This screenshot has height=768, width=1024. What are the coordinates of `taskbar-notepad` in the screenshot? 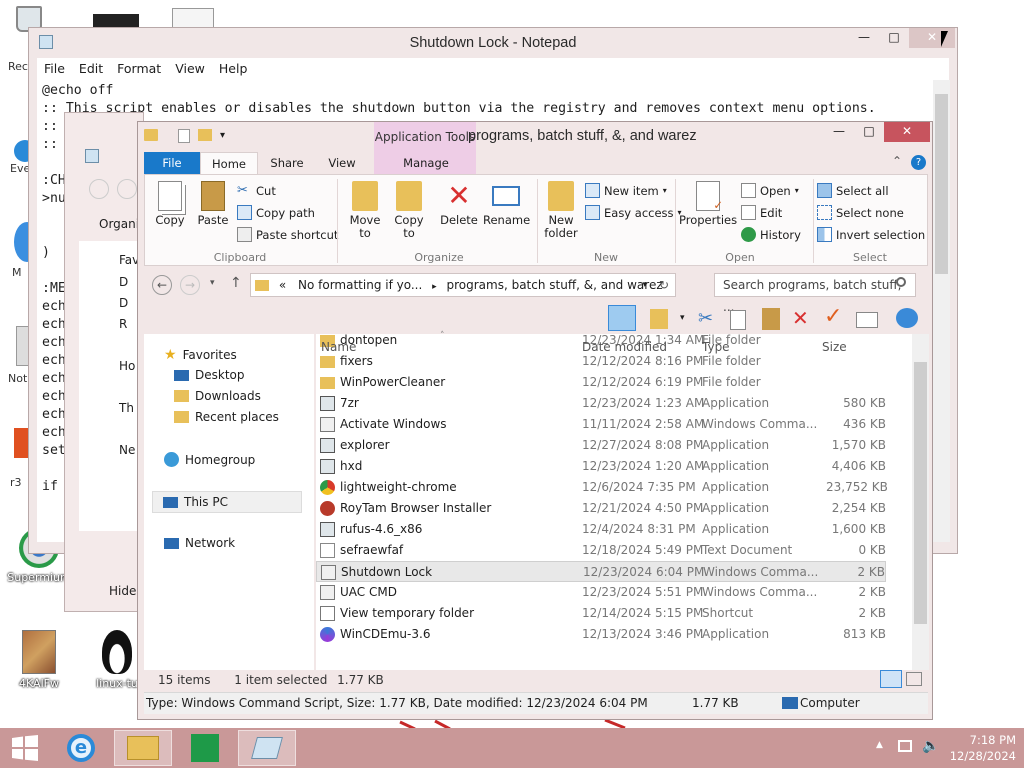 It's located at (267, 748).